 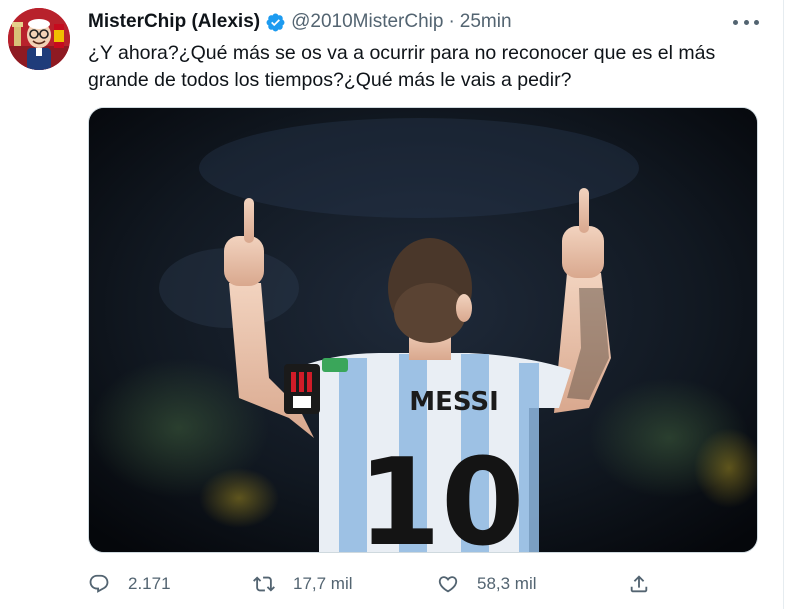 I want to click on share-button, so click(x=639, y=584).